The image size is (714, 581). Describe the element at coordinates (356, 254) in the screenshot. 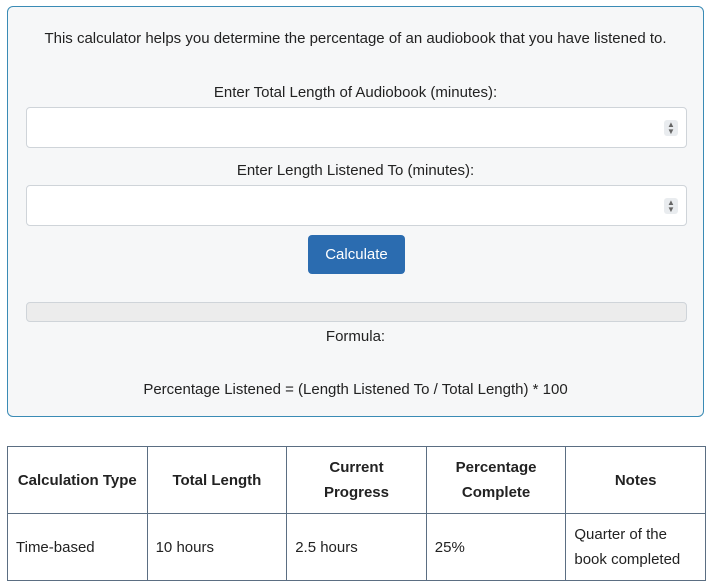

I see `calculate-button: Calculate` at that location.